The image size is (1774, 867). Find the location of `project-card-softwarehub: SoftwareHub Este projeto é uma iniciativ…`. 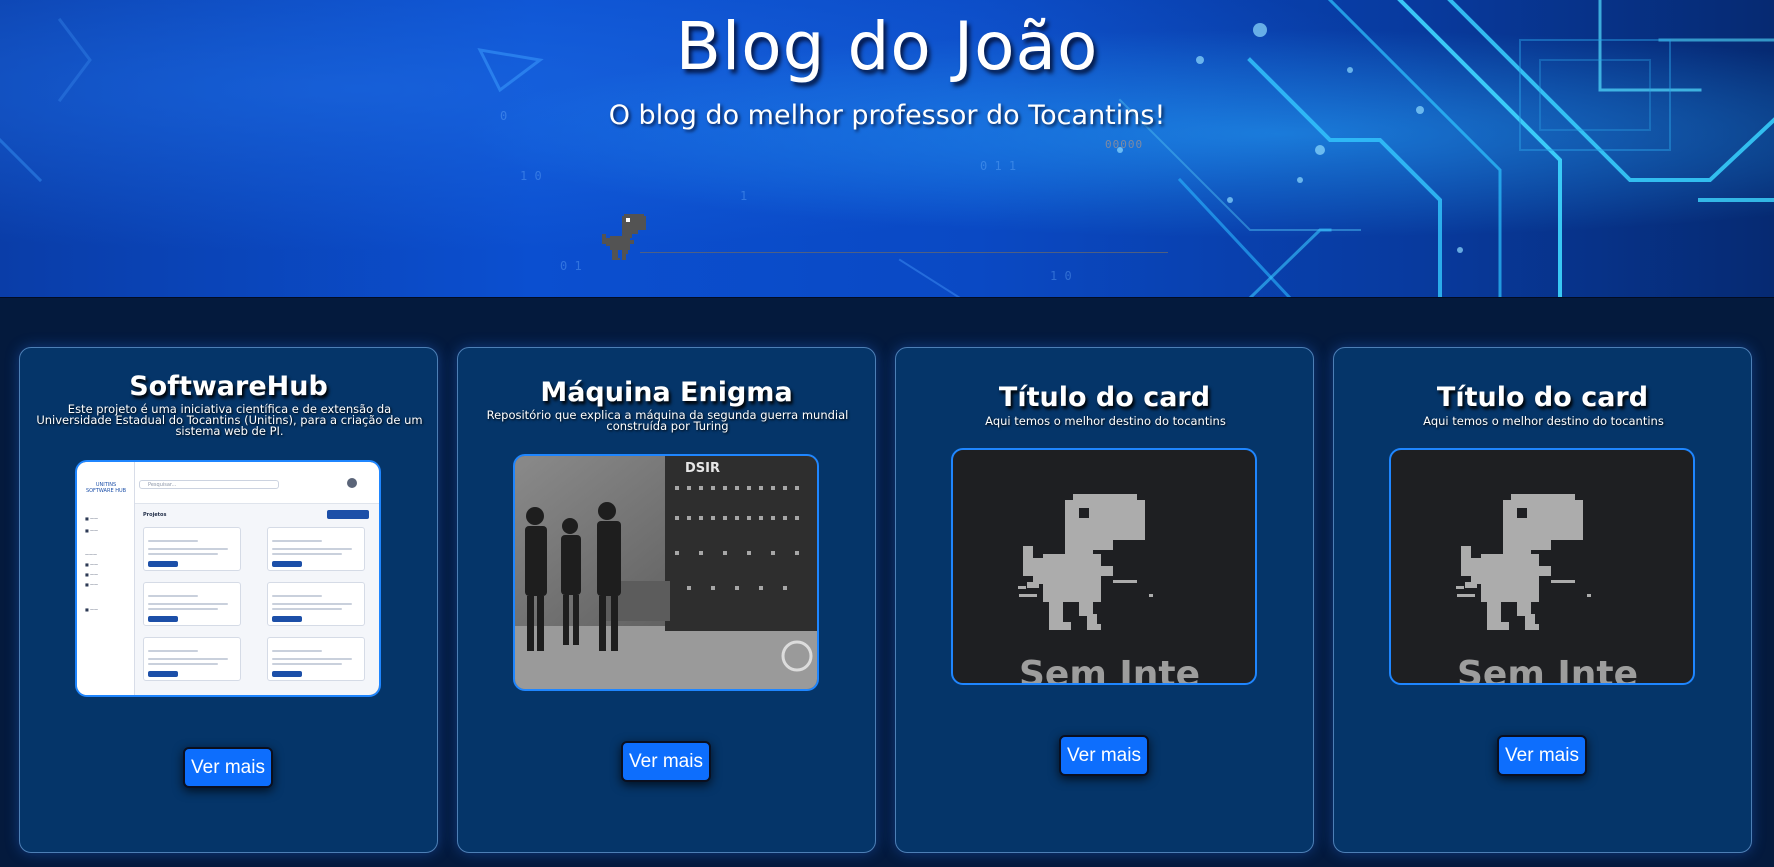

project-card-softwarehub: SoftwareHub Este projeto é uma iniciativ… is located at coordinates (228, 600).